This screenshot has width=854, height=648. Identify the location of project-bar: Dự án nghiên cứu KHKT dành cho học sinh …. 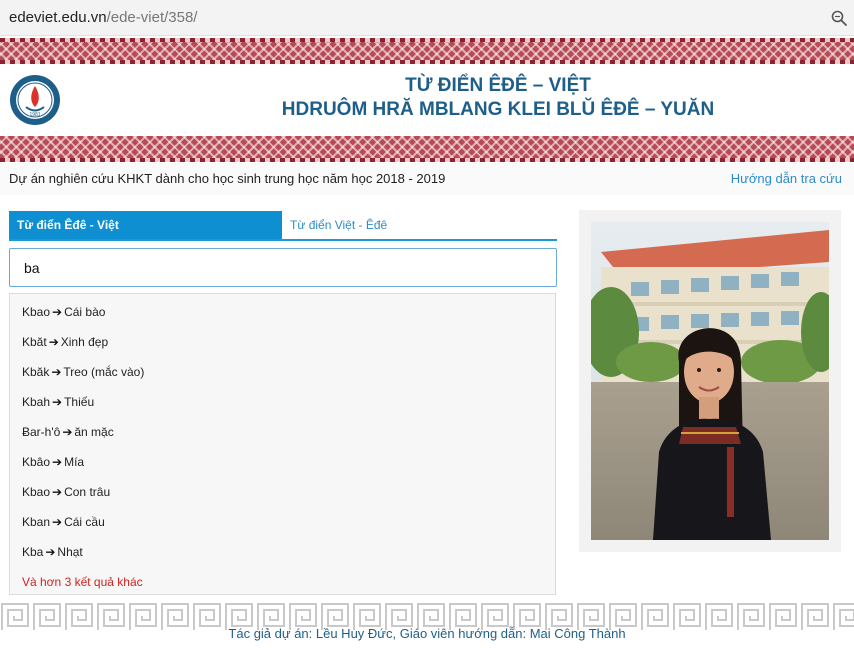
(427, 179).